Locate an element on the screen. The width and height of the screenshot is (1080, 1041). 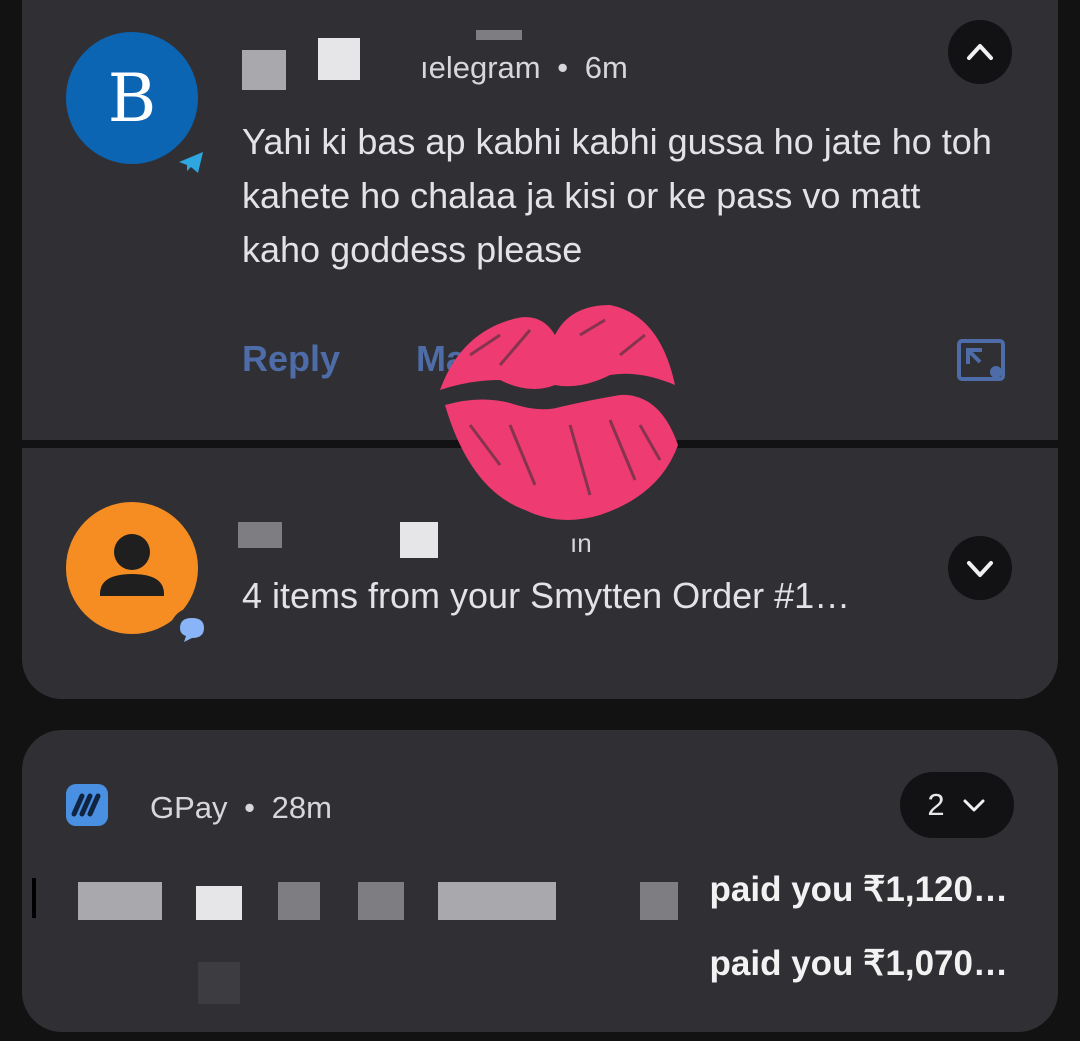
notification-count-expand-button: 2 is located at coordinates (957, 805).